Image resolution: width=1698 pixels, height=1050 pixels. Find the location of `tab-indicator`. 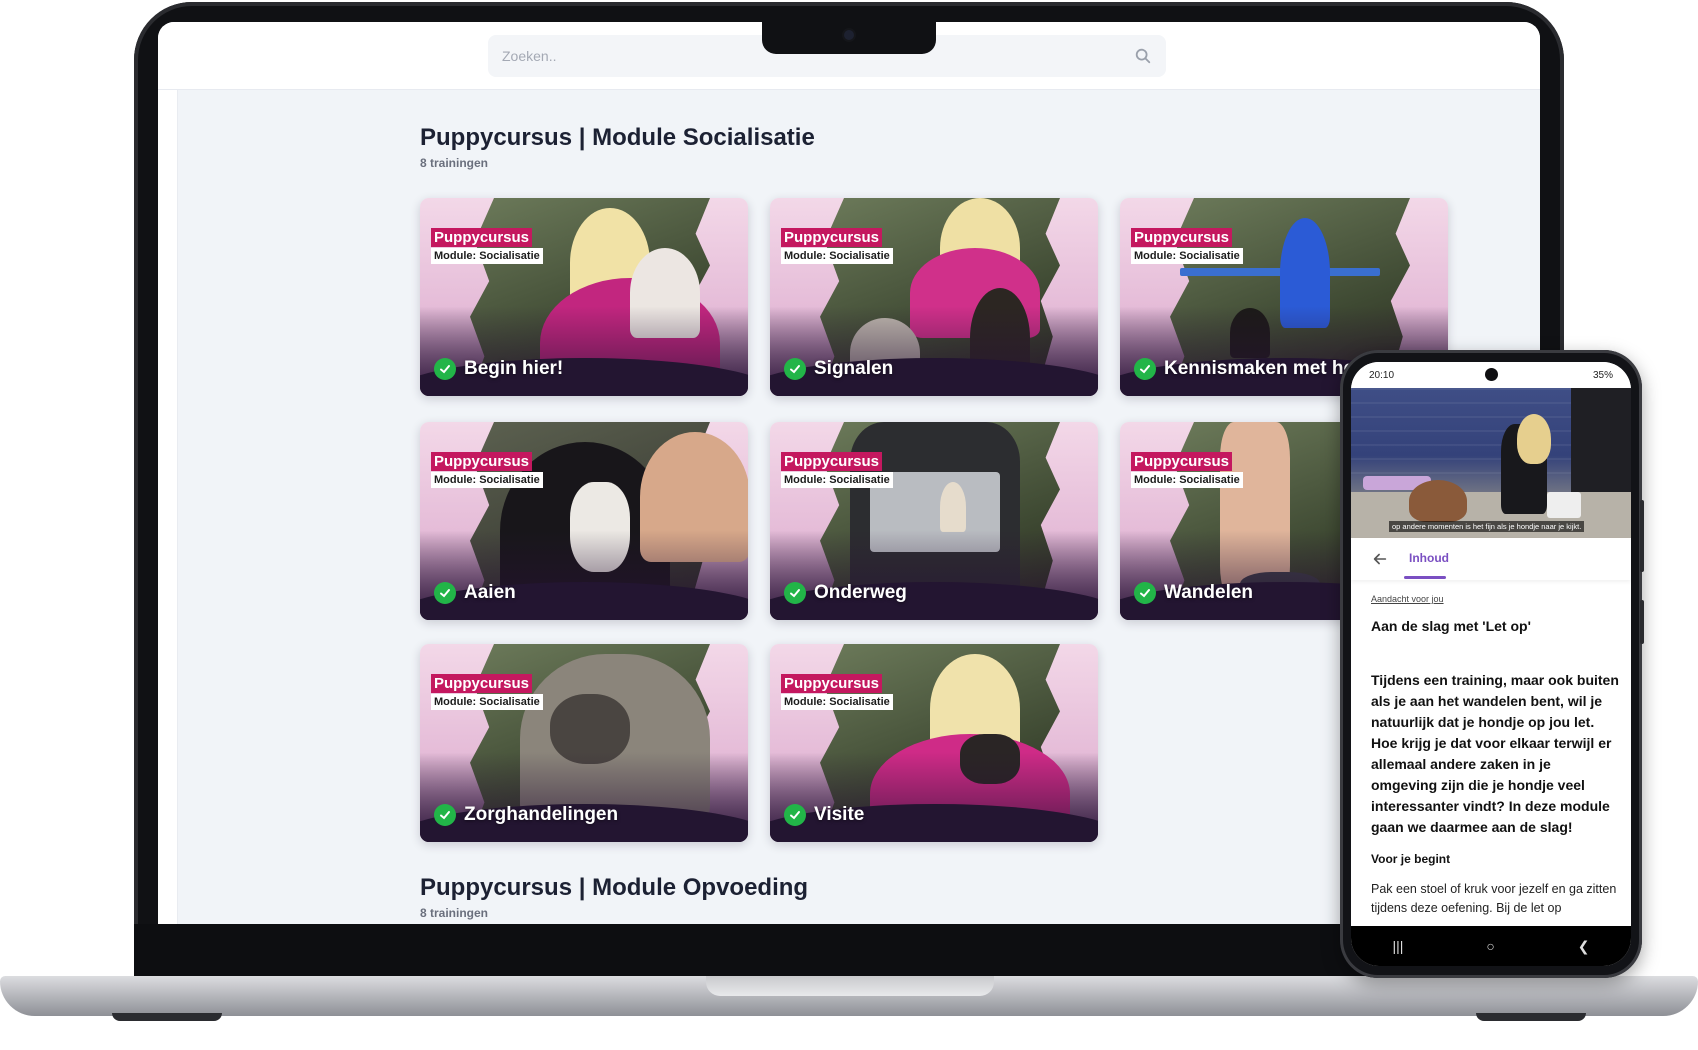

tab-indicator is located at coordinates (1425, 577).